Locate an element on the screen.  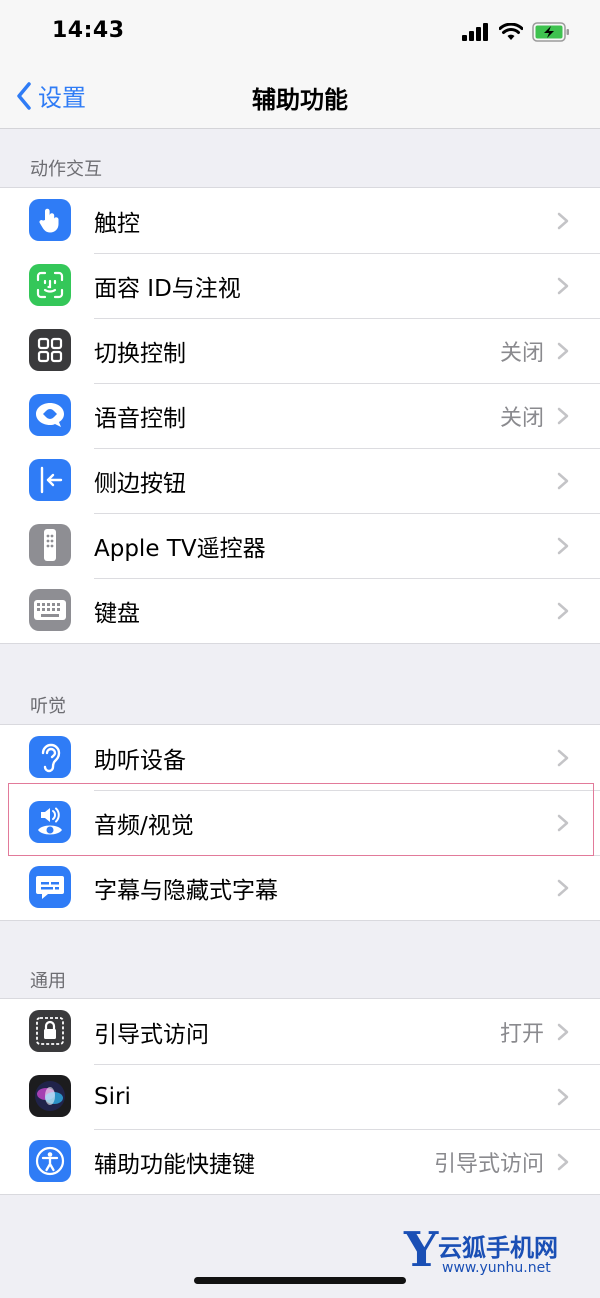
row-apple-tv-remote: Apple TV遥控器 is located at coordinates (300, 545).